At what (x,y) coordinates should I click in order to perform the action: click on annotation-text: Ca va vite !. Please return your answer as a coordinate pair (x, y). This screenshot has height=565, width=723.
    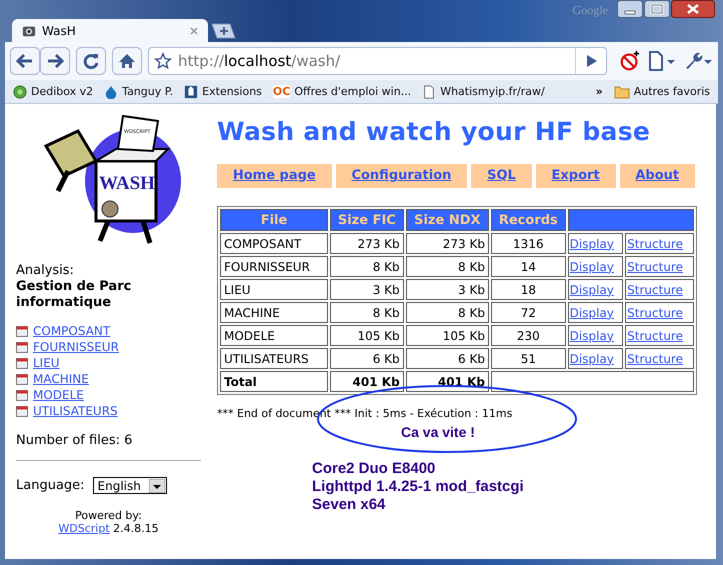
    Looking at the image, I should click on (438, 432).